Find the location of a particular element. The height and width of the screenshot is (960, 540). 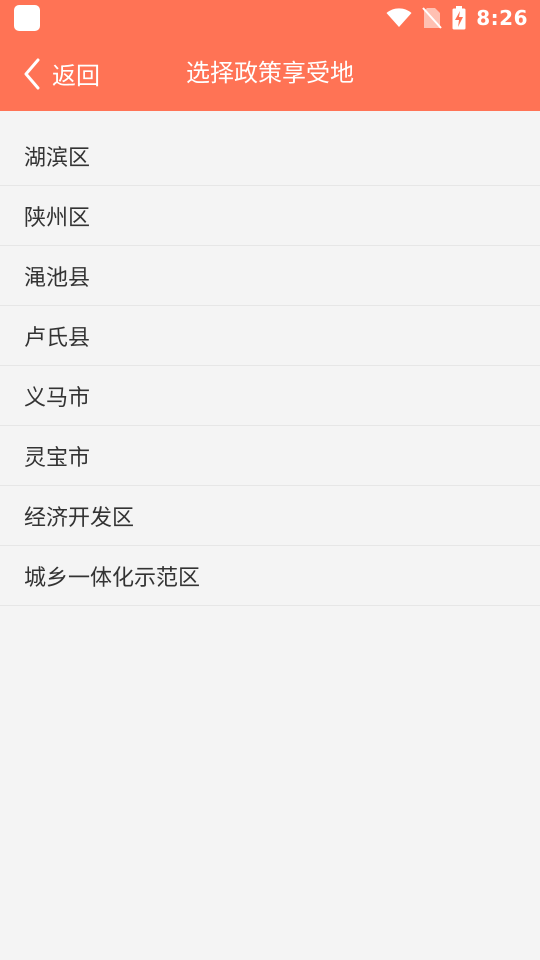

status-bar: 8:26 is located at coordinates (270, 18).